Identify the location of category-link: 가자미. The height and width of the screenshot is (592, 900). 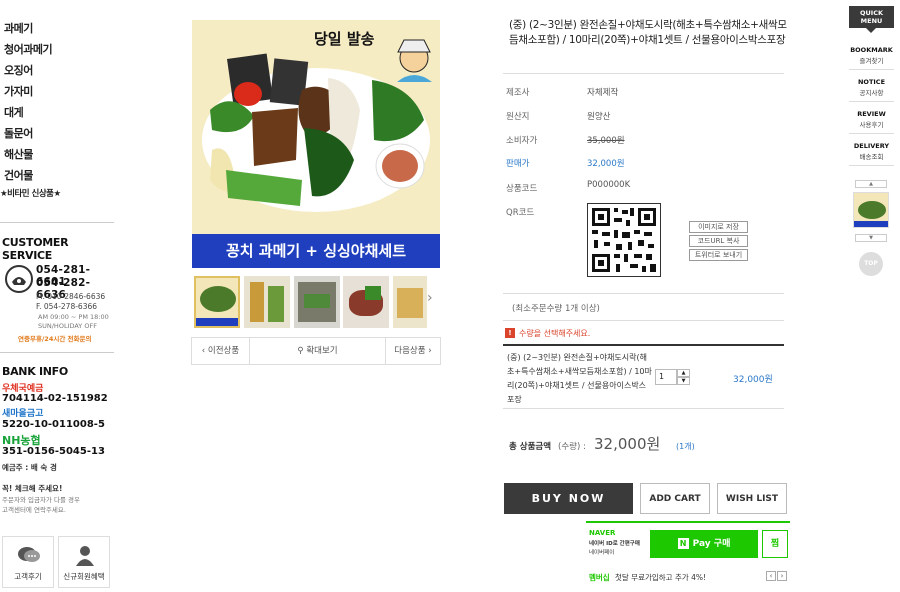
(18, 91).